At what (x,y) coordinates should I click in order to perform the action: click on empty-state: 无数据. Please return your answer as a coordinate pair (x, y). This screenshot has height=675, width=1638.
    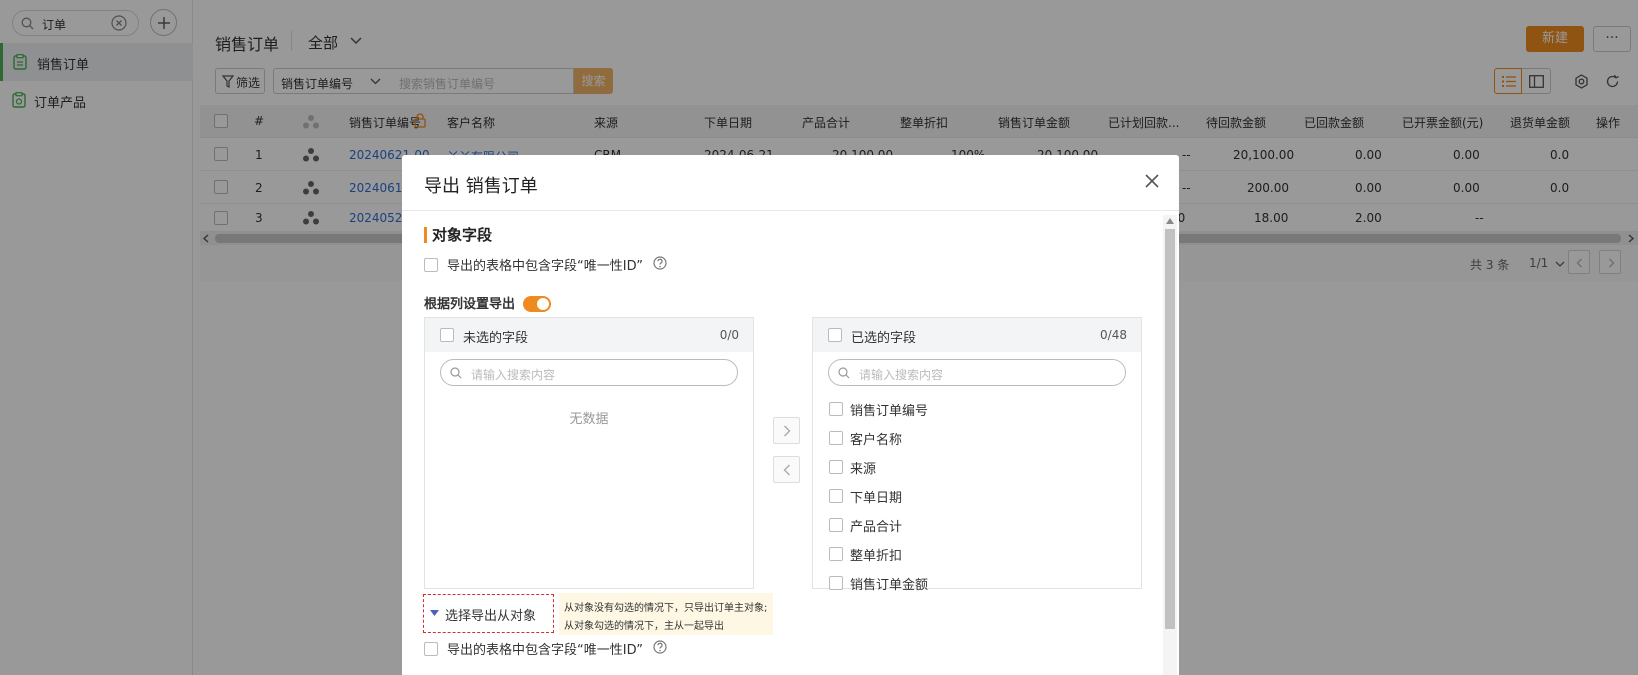
    Looking at the image, I should click on (589, 419).